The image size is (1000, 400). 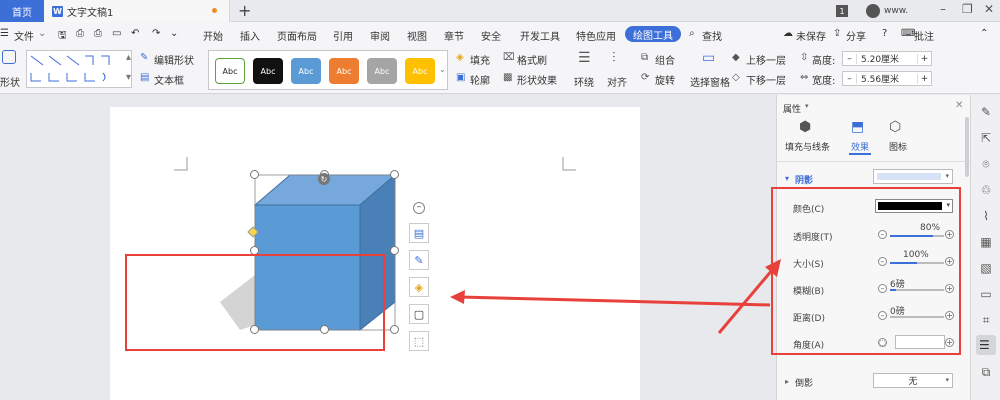 What do you see at coordinates (984, 33) in the screenshot?
I see `collapse-ribbon-icon: ⌃` at bounding box center [984, 33].